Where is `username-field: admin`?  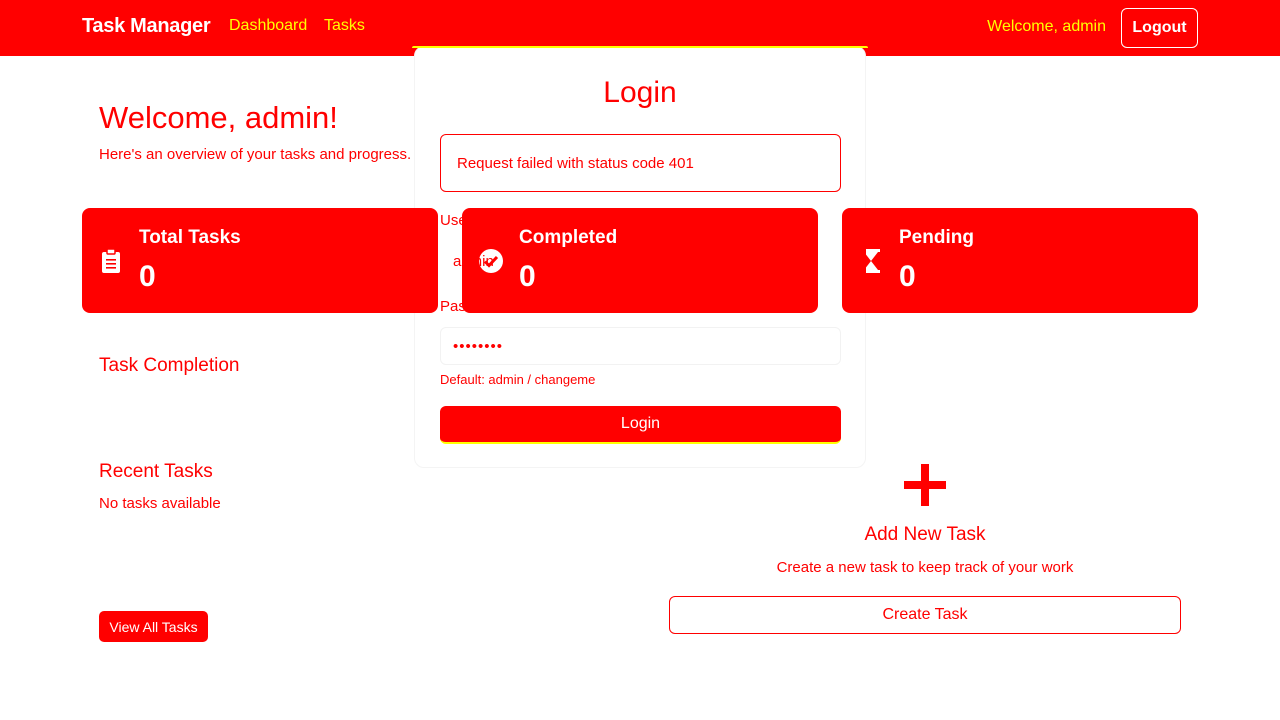 username-field: admin is located at coordinates (640, 261).